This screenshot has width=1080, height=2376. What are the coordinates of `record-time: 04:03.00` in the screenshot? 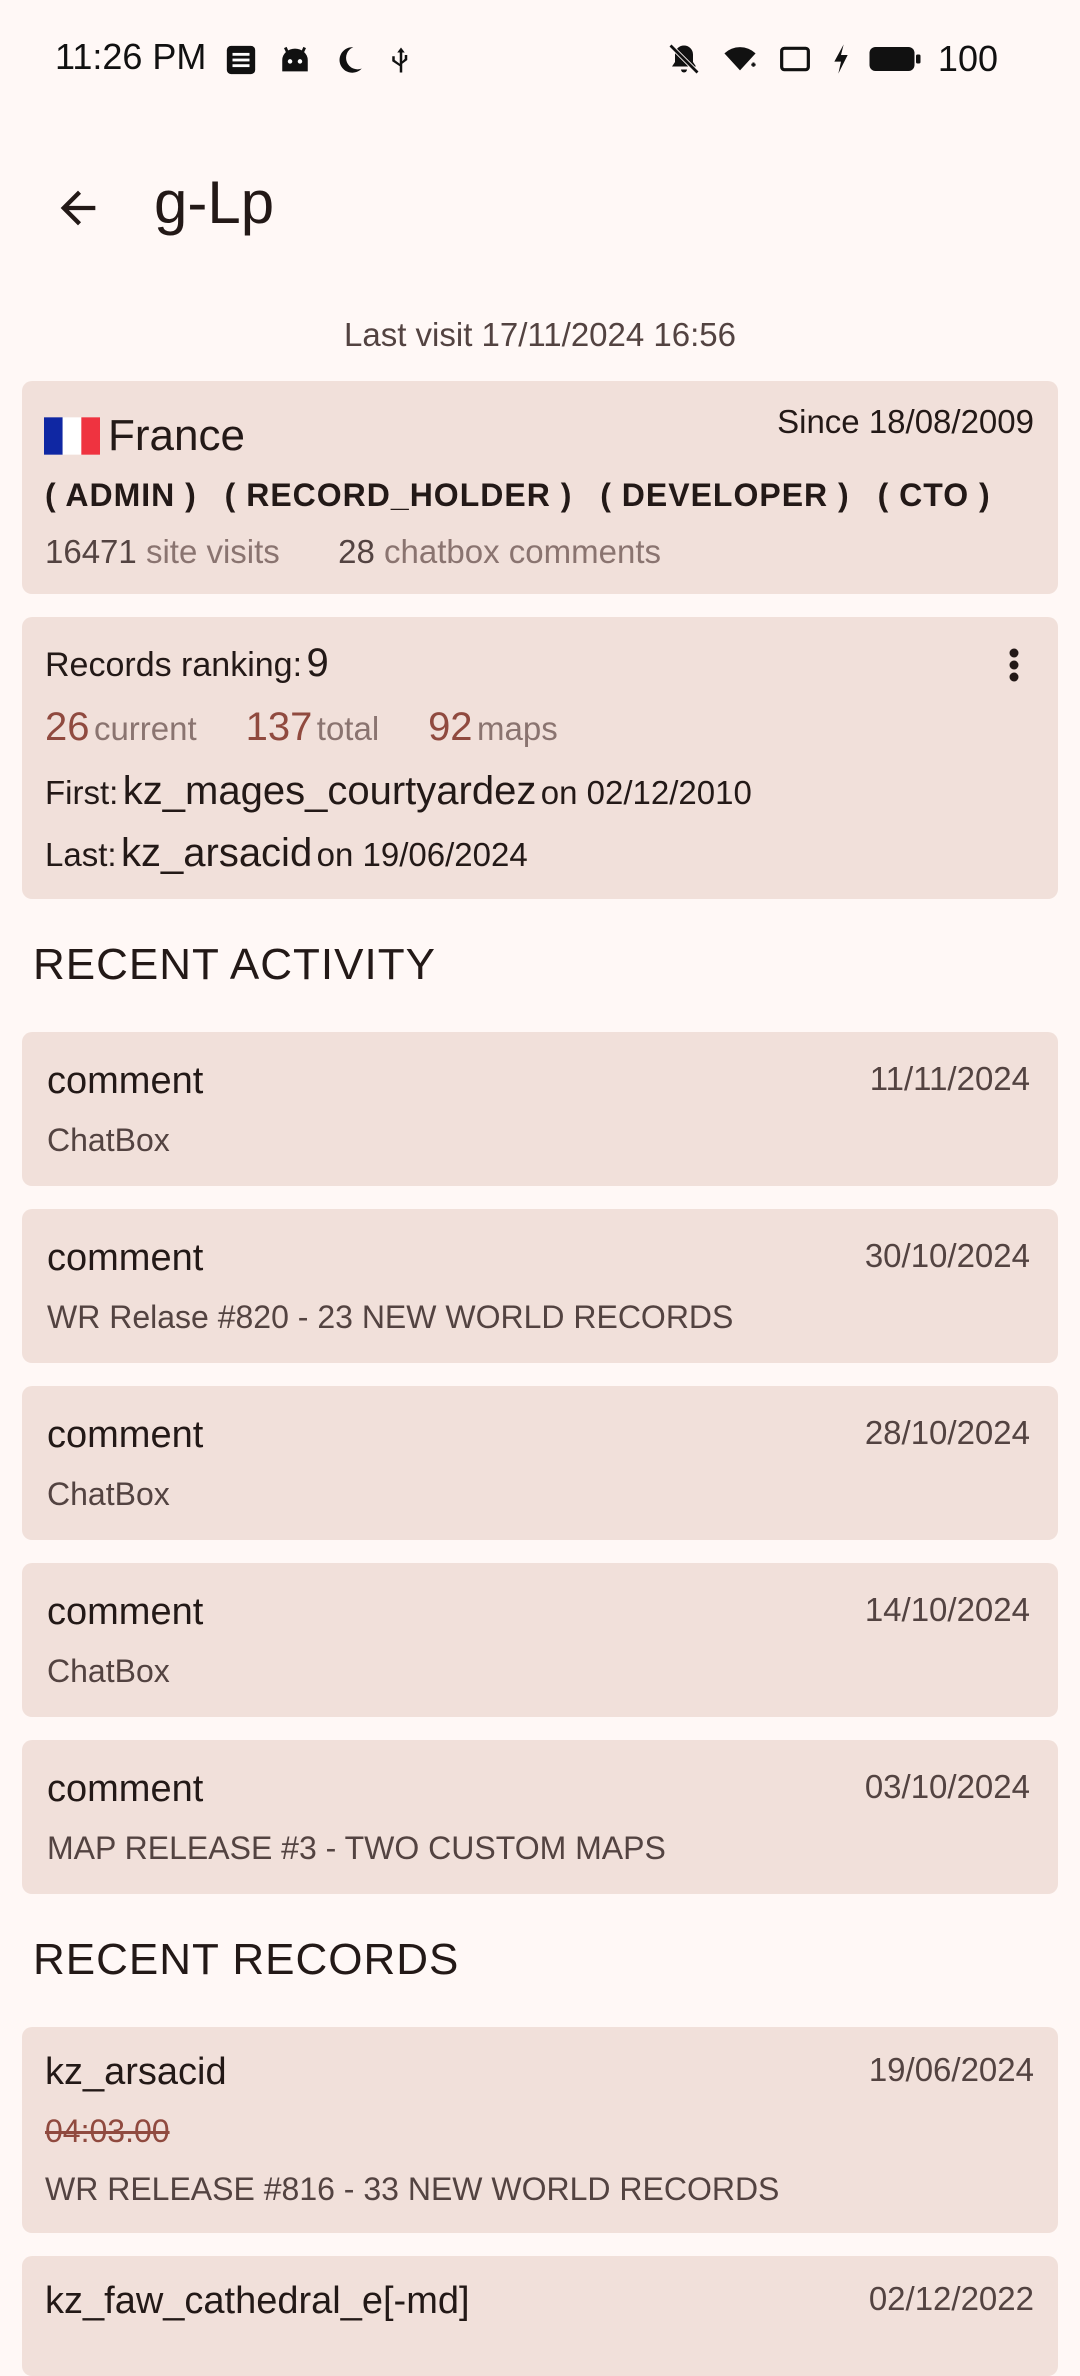 It's located at (107, 2131).